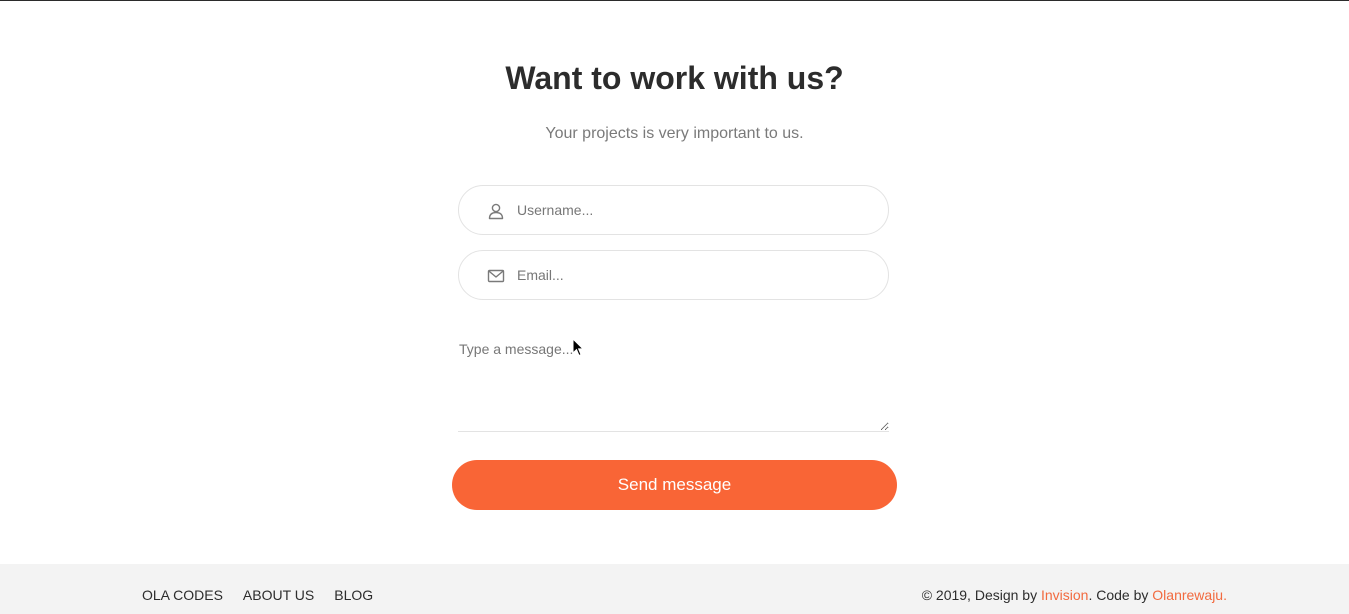  I want to click on envelope-icon, so click(496, 276).